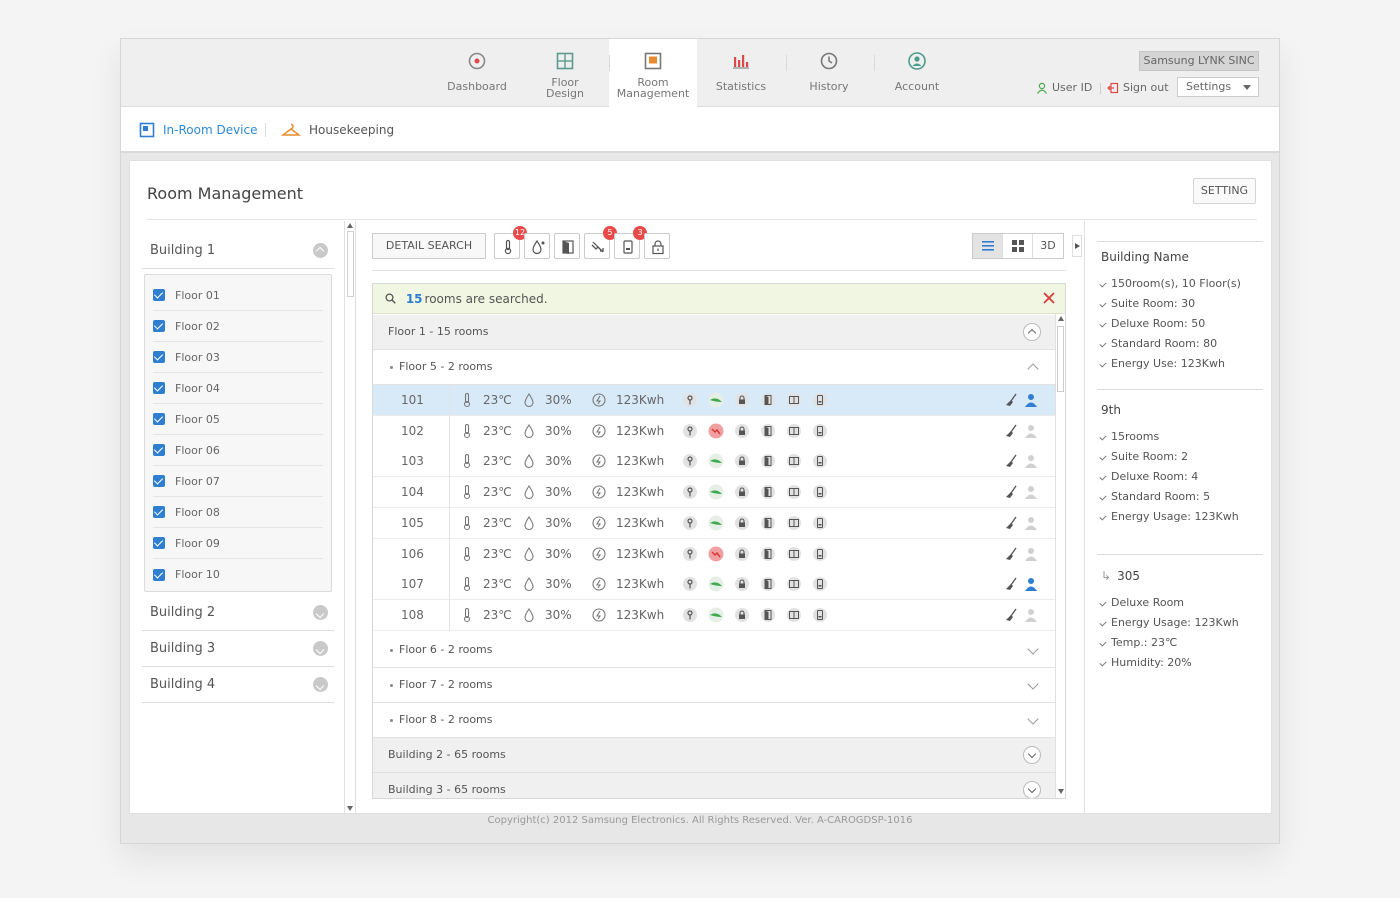 This screenshot has width=1400, height=898. I want to click on sign-out-link: Sign out, so click(1138, 87).